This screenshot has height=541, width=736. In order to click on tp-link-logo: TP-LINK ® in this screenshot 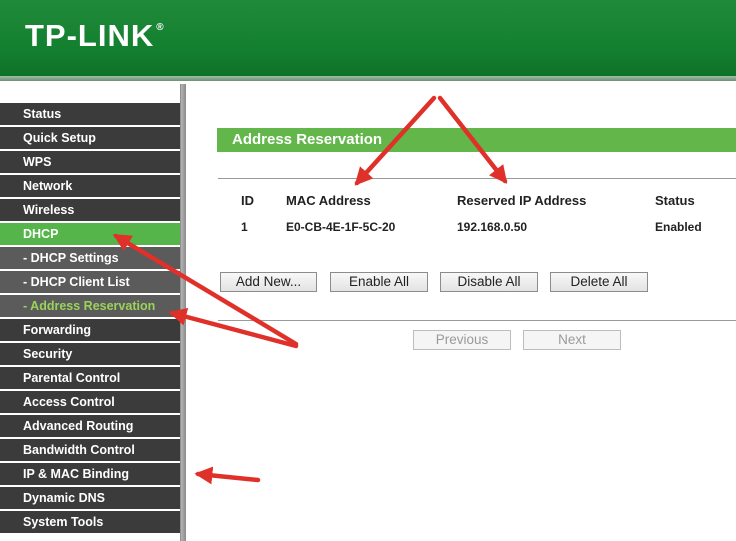, I will do `click(95, 35)`.